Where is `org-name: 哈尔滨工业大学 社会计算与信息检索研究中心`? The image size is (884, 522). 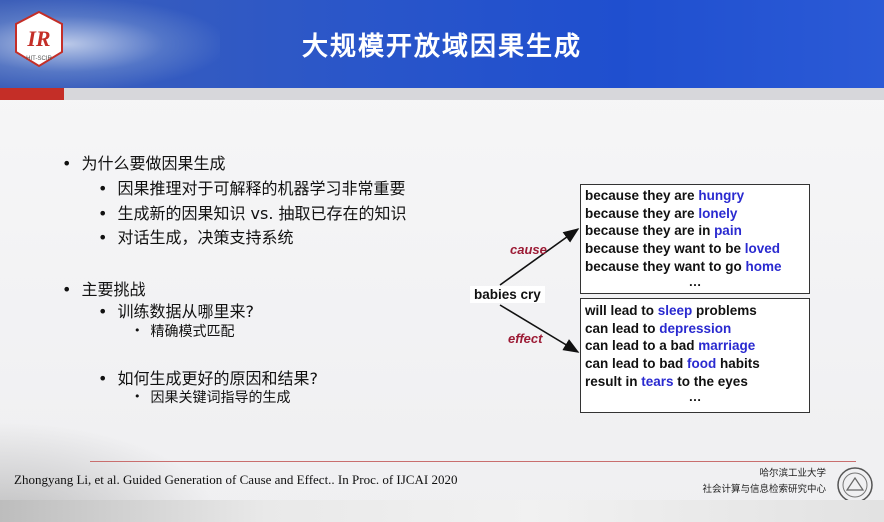 org-name: 哈尔滨工业大学 社会计算与信息检索研究中心 is located at coordinates (764, 482).